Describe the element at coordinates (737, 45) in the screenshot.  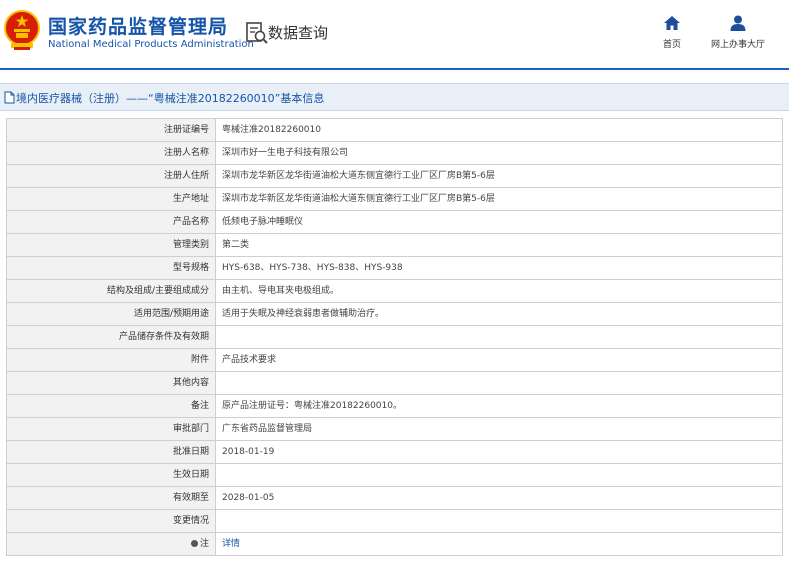
I see `nav-office-label: 网上办事大厅` at that location.